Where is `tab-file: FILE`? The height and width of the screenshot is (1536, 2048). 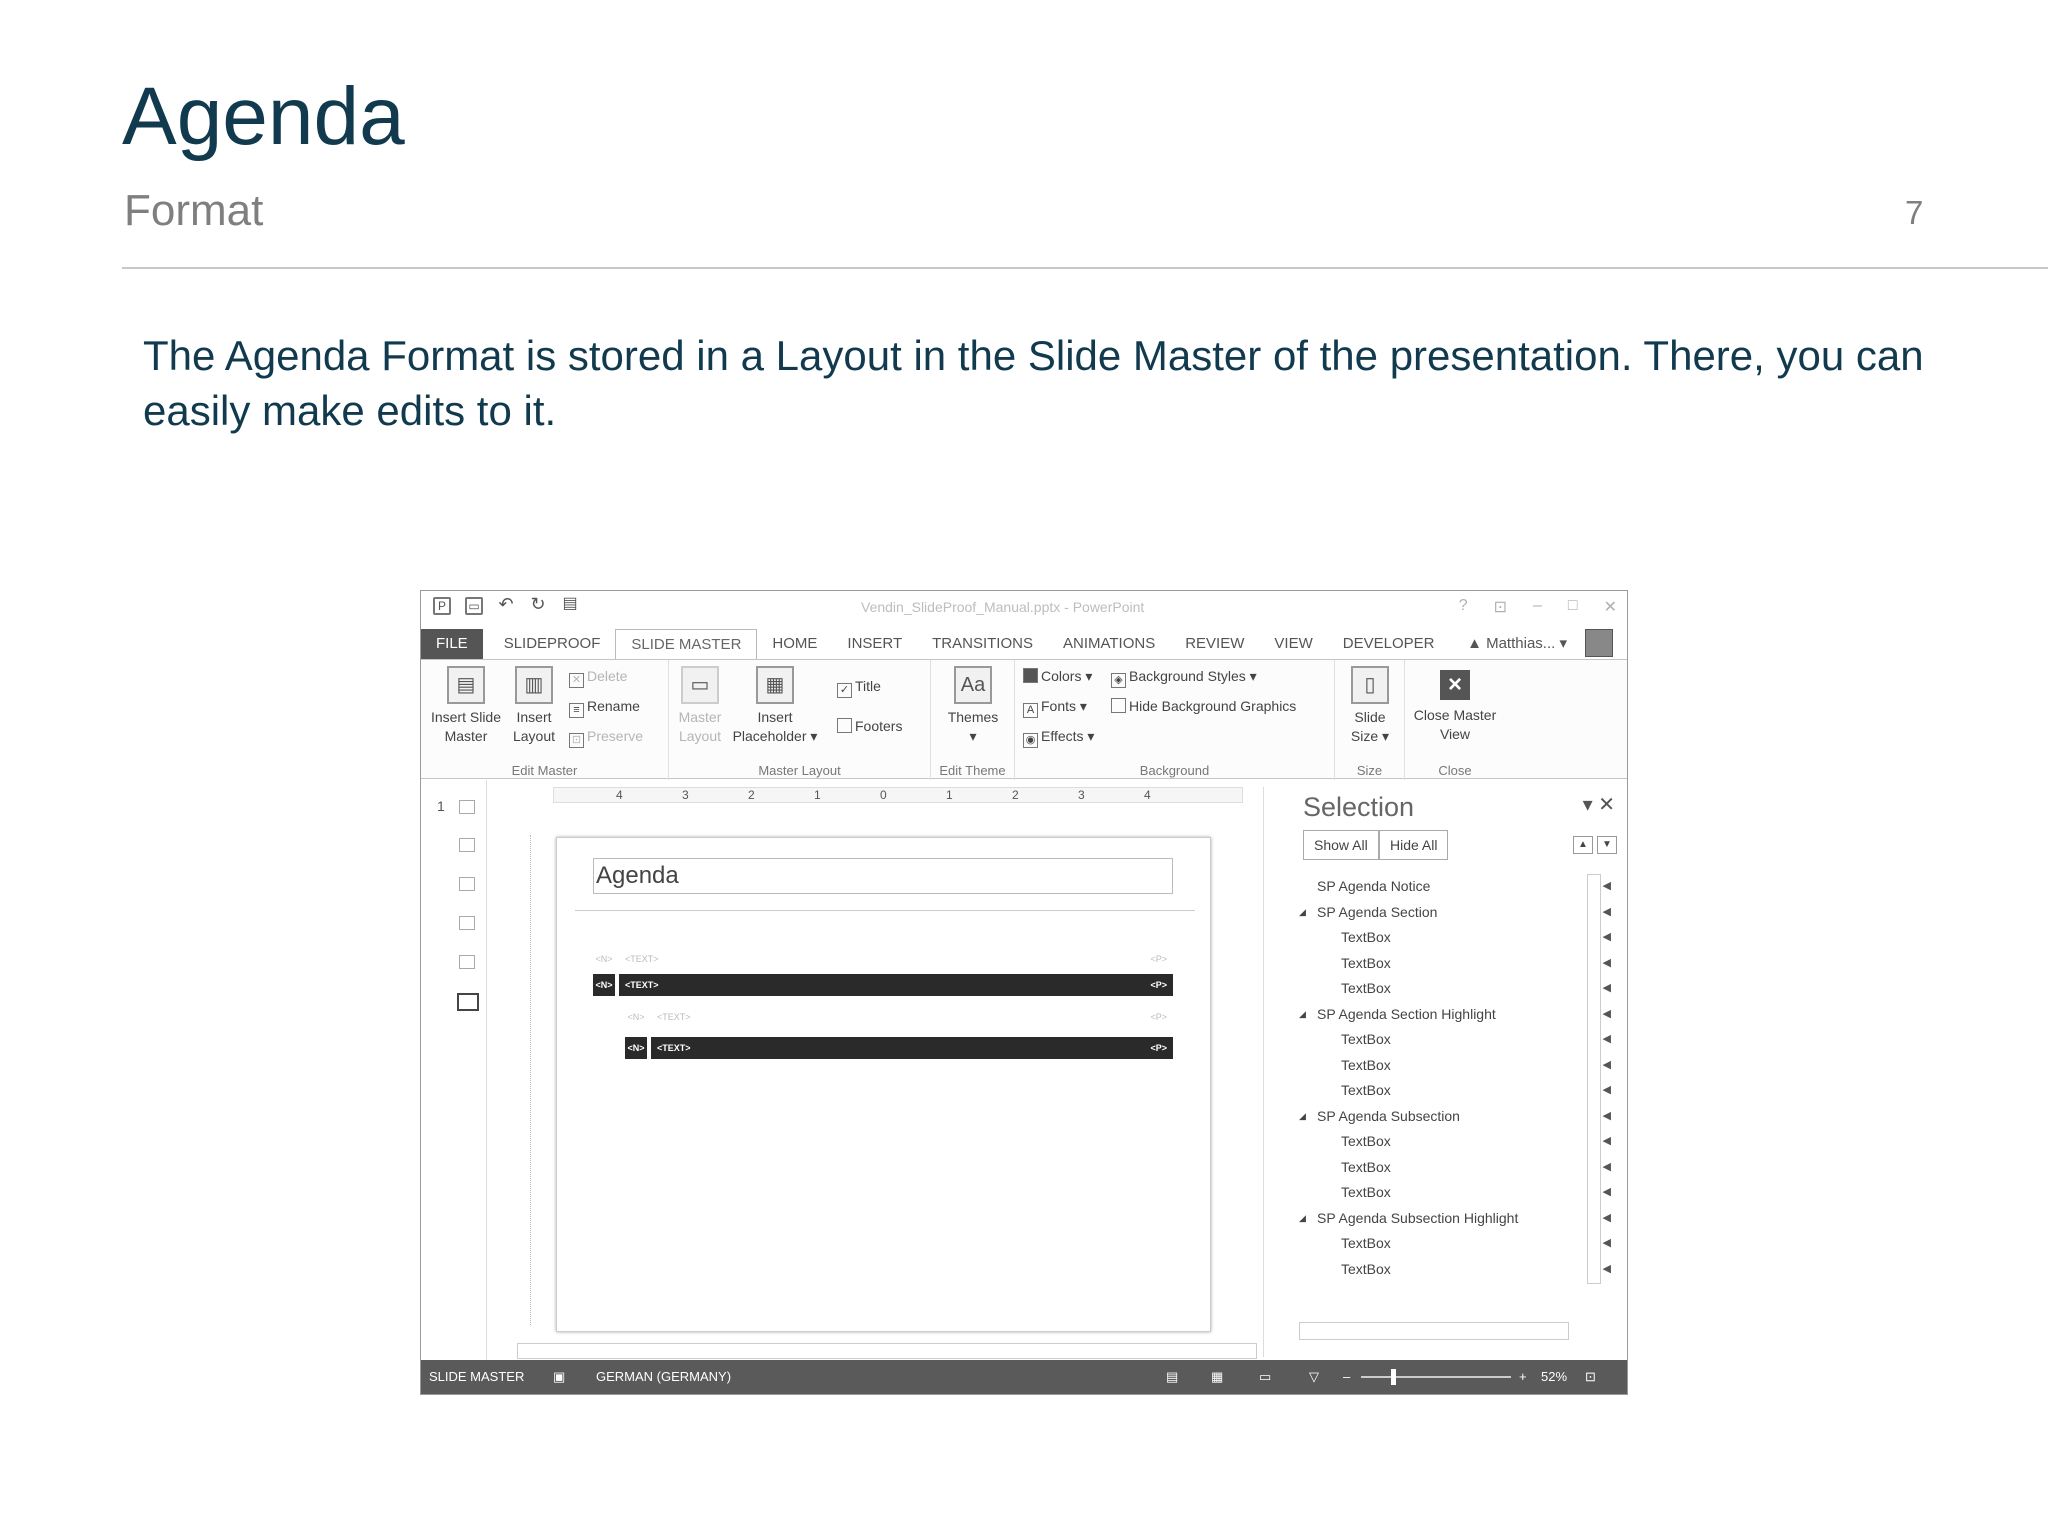 tab-file: FILE is located at coordinates (452, 644).